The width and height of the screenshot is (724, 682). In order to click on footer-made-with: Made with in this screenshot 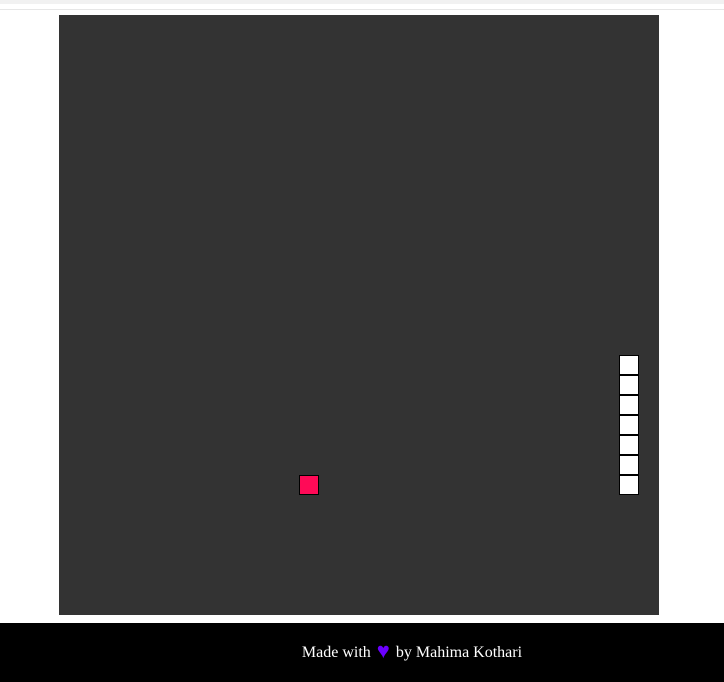, I will do `click(336, 652)`.